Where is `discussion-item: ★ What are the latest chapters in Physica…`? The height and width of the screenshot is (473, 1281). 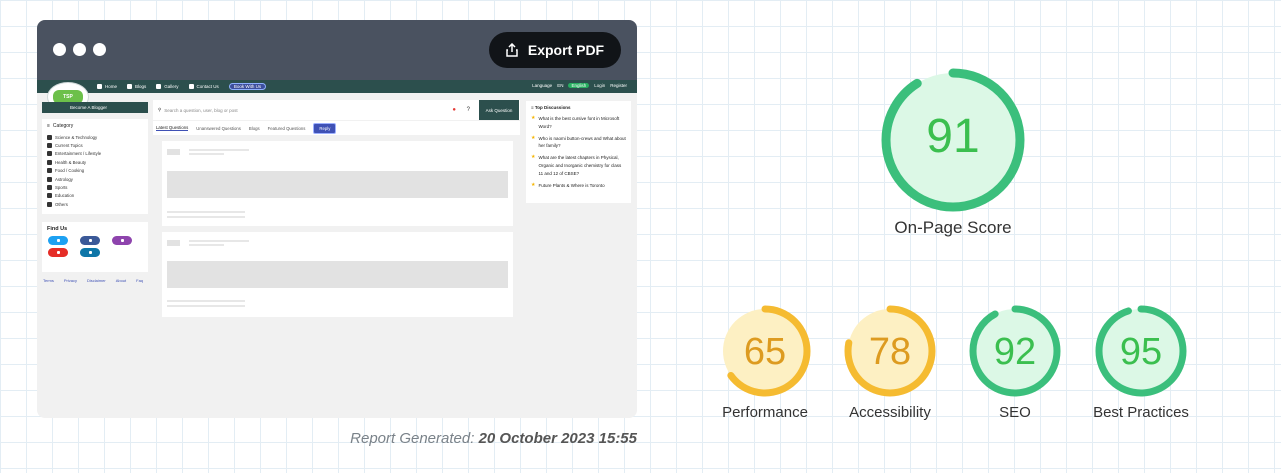
discussion-item: ★ What are the latest chapters in Physica… is located at coordinates (578, 165).